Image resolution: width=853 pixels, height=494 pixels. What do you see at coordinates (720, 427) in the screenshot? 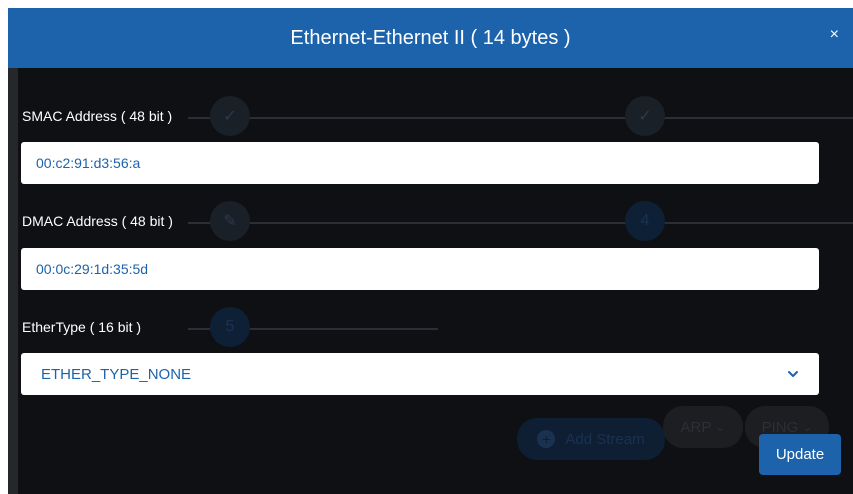
I see `bg-arp-chevron-icon: ⌄` at bounding box center [720, 427].